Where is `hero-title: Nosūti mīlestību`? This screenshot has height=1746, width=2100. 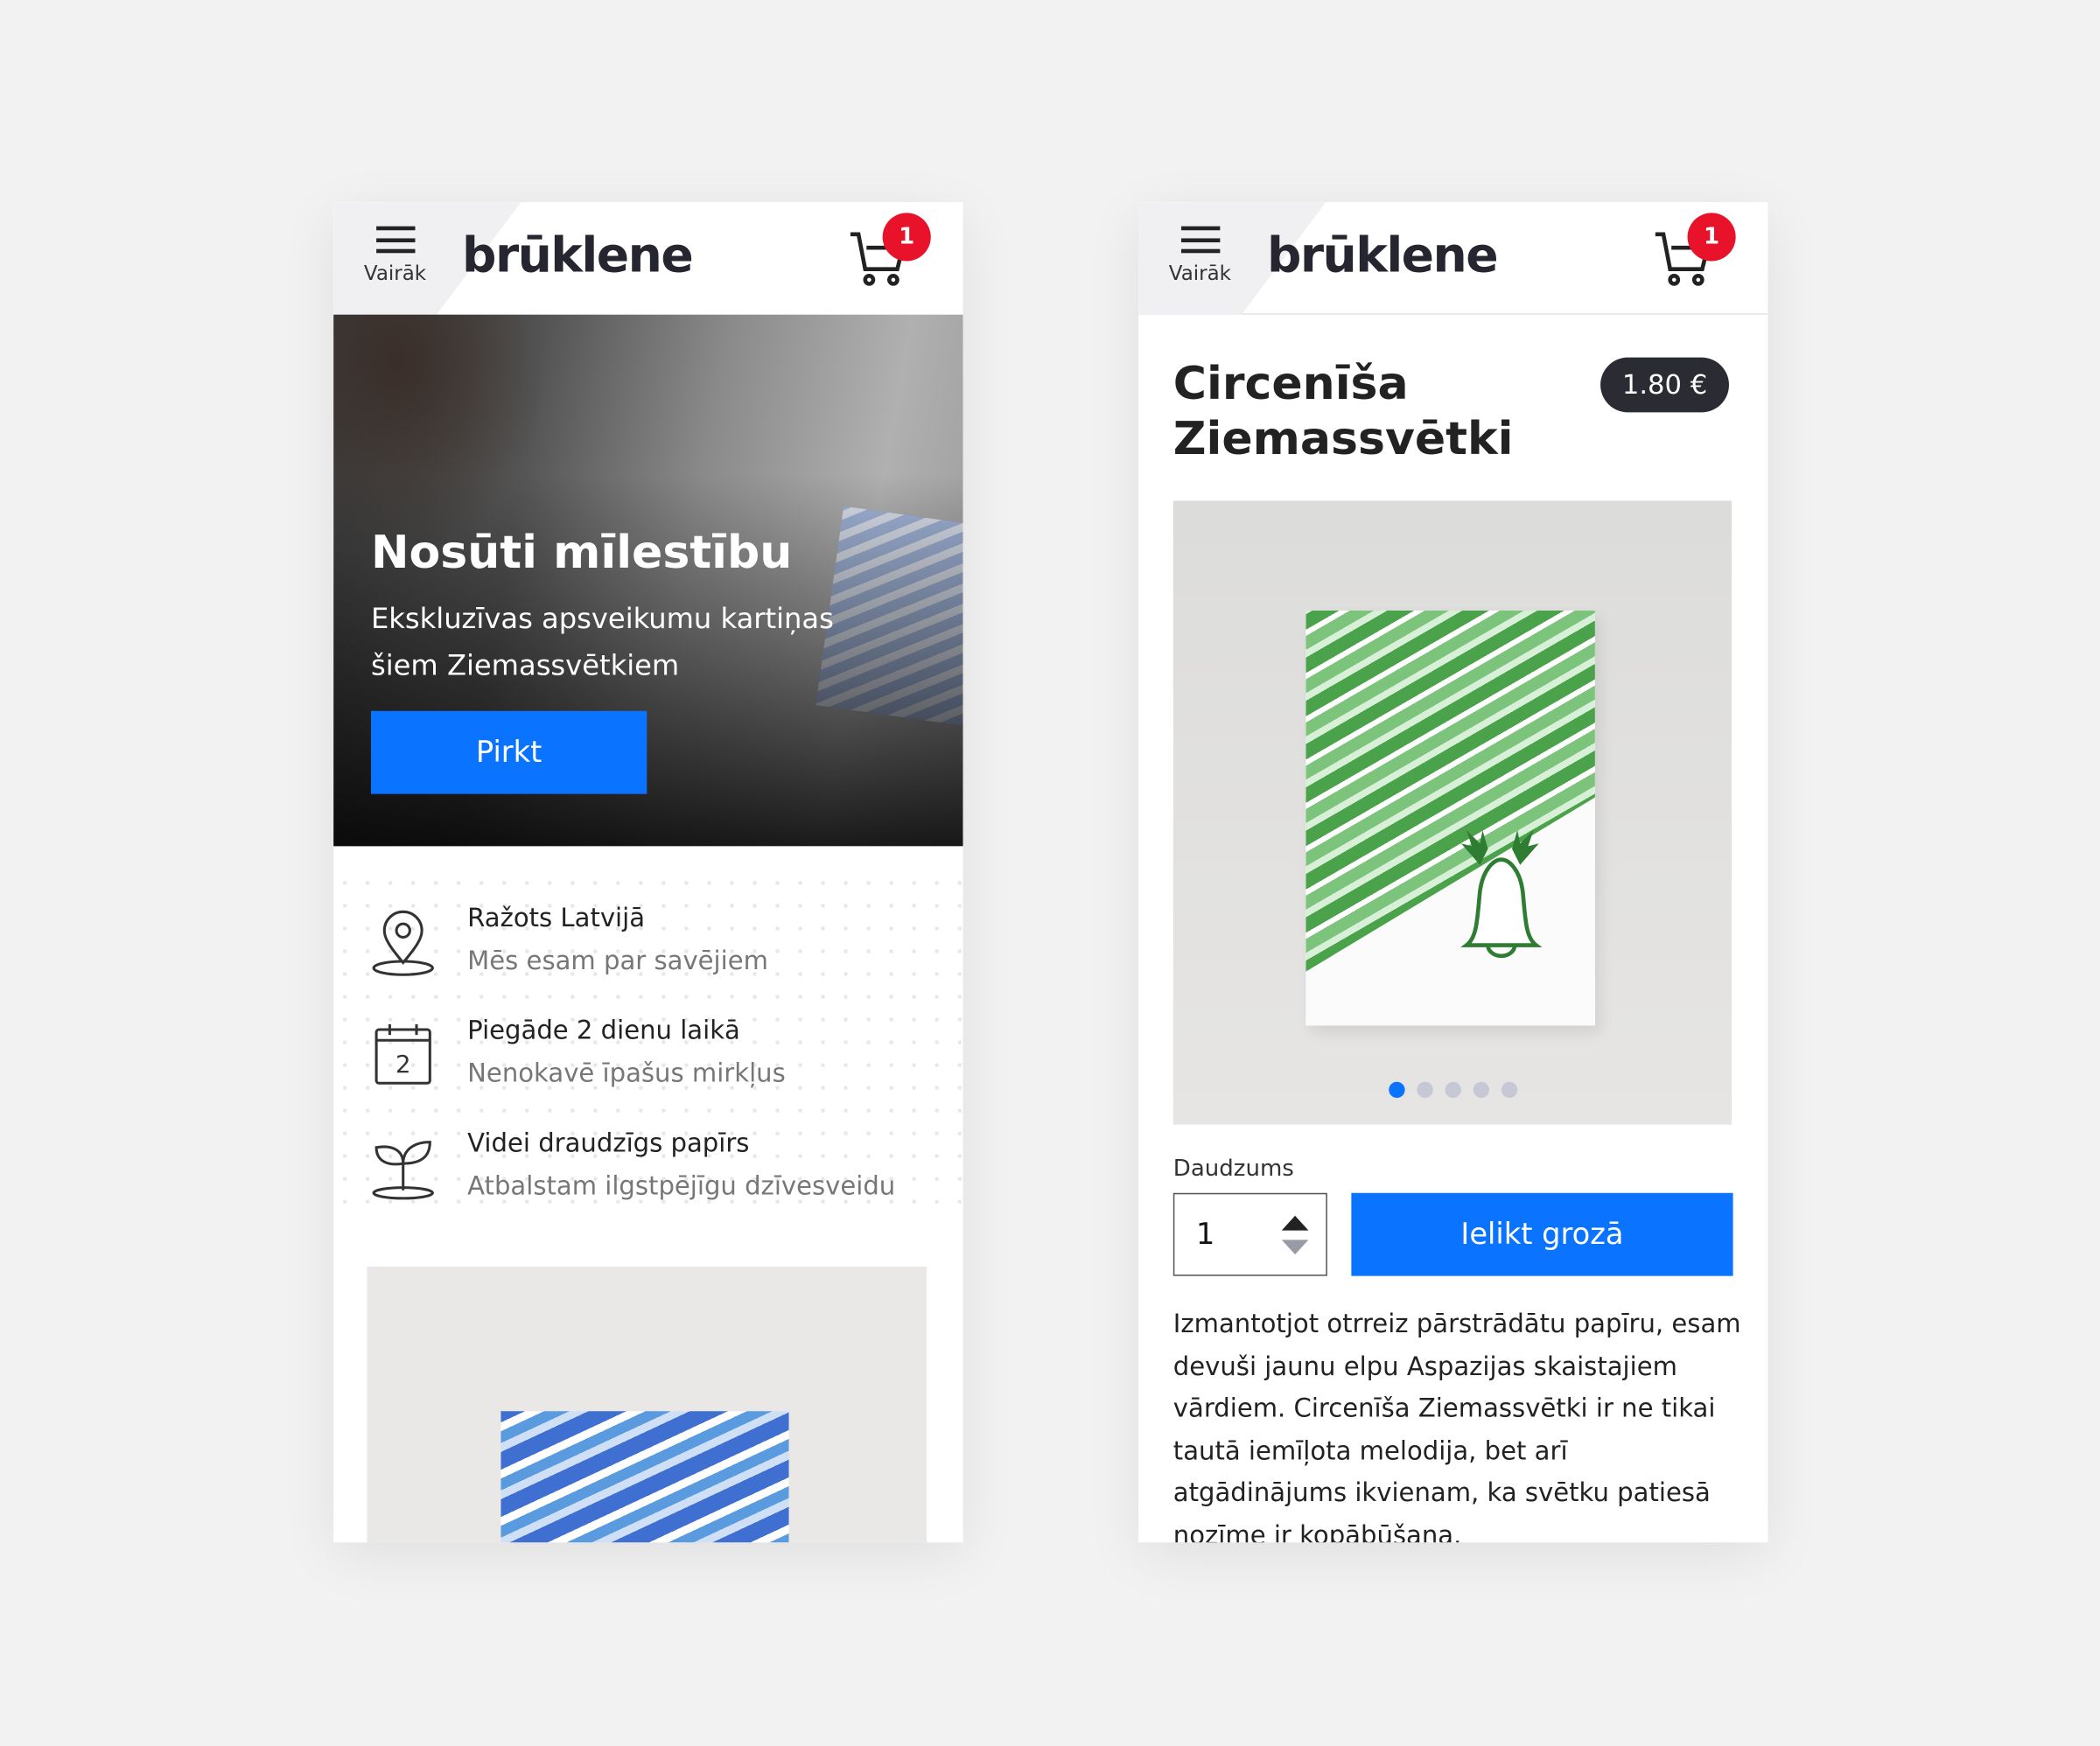 hero-title: Nosūti mīlestību is located at coordinates (581, 553).